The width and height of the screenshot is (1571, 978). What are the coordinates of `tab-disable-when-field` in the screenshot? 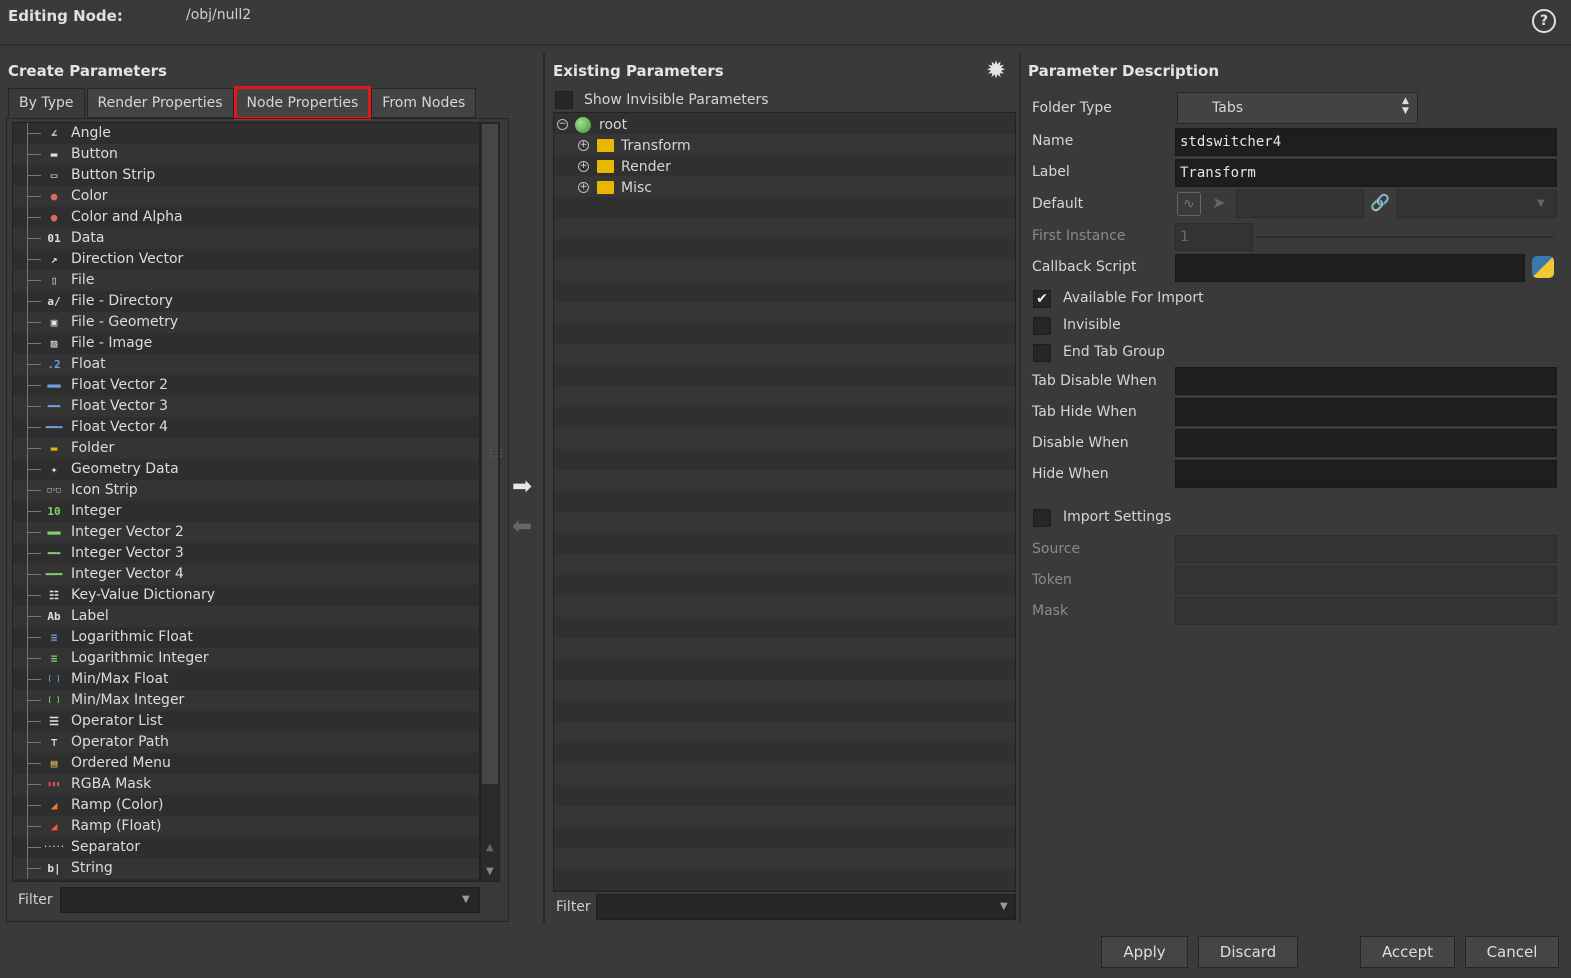 It's located at (1366, 381).